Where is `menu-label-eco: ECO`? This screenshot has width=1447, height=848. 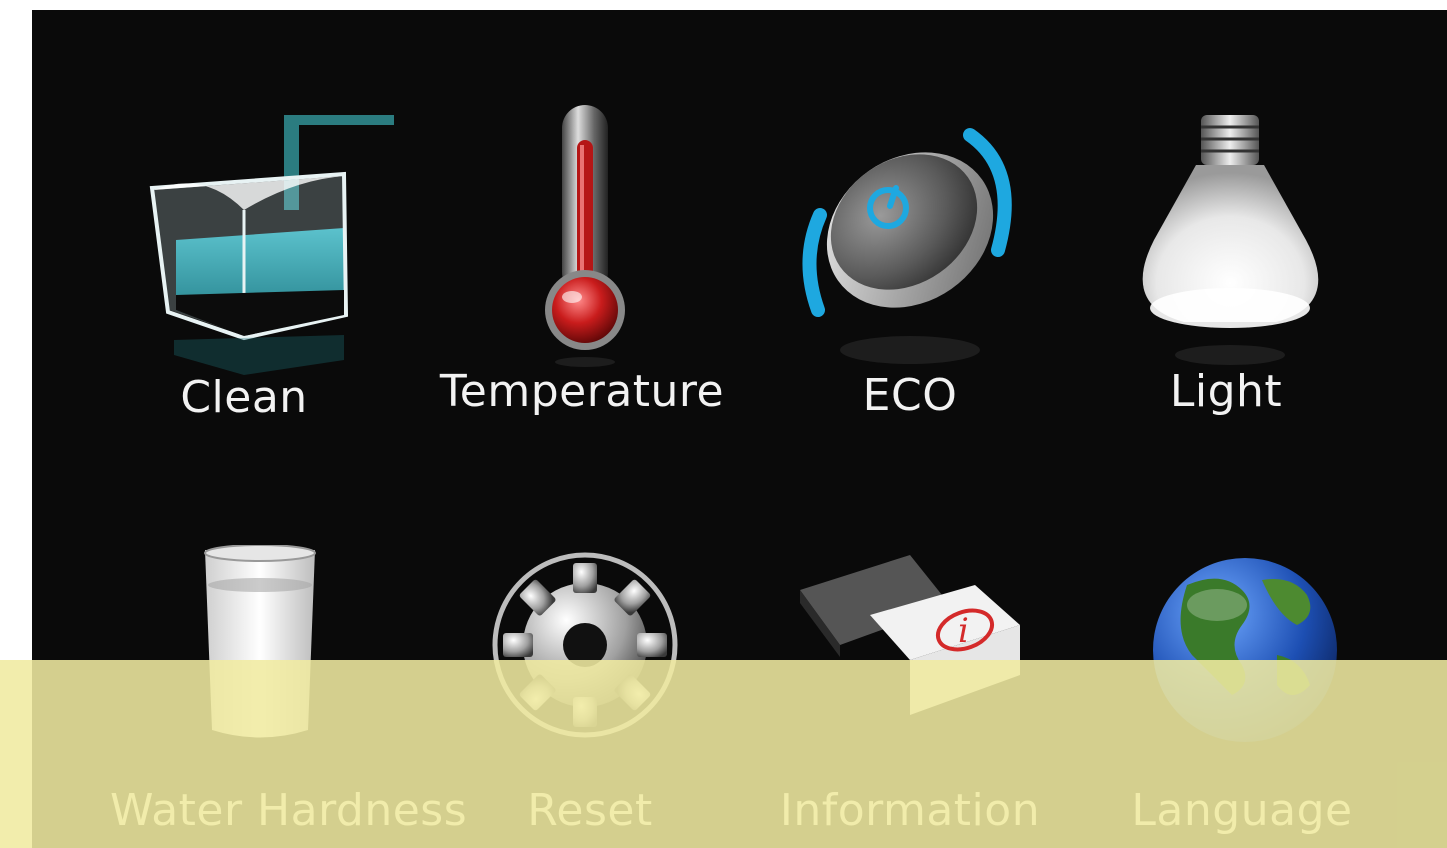
menu-label-eco: ECO is located at coordinates (910, 395).